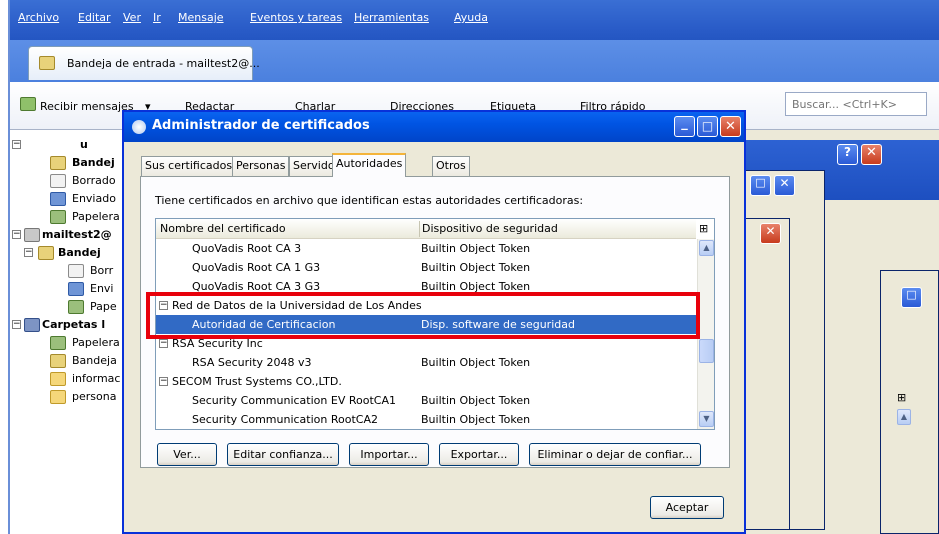 This screenshot has width=939, height=534. What do you see at coordinates (391, 17) in the screenshot?
I see `menu-herramientas: Herramientas` at bounding box center [391, 17].